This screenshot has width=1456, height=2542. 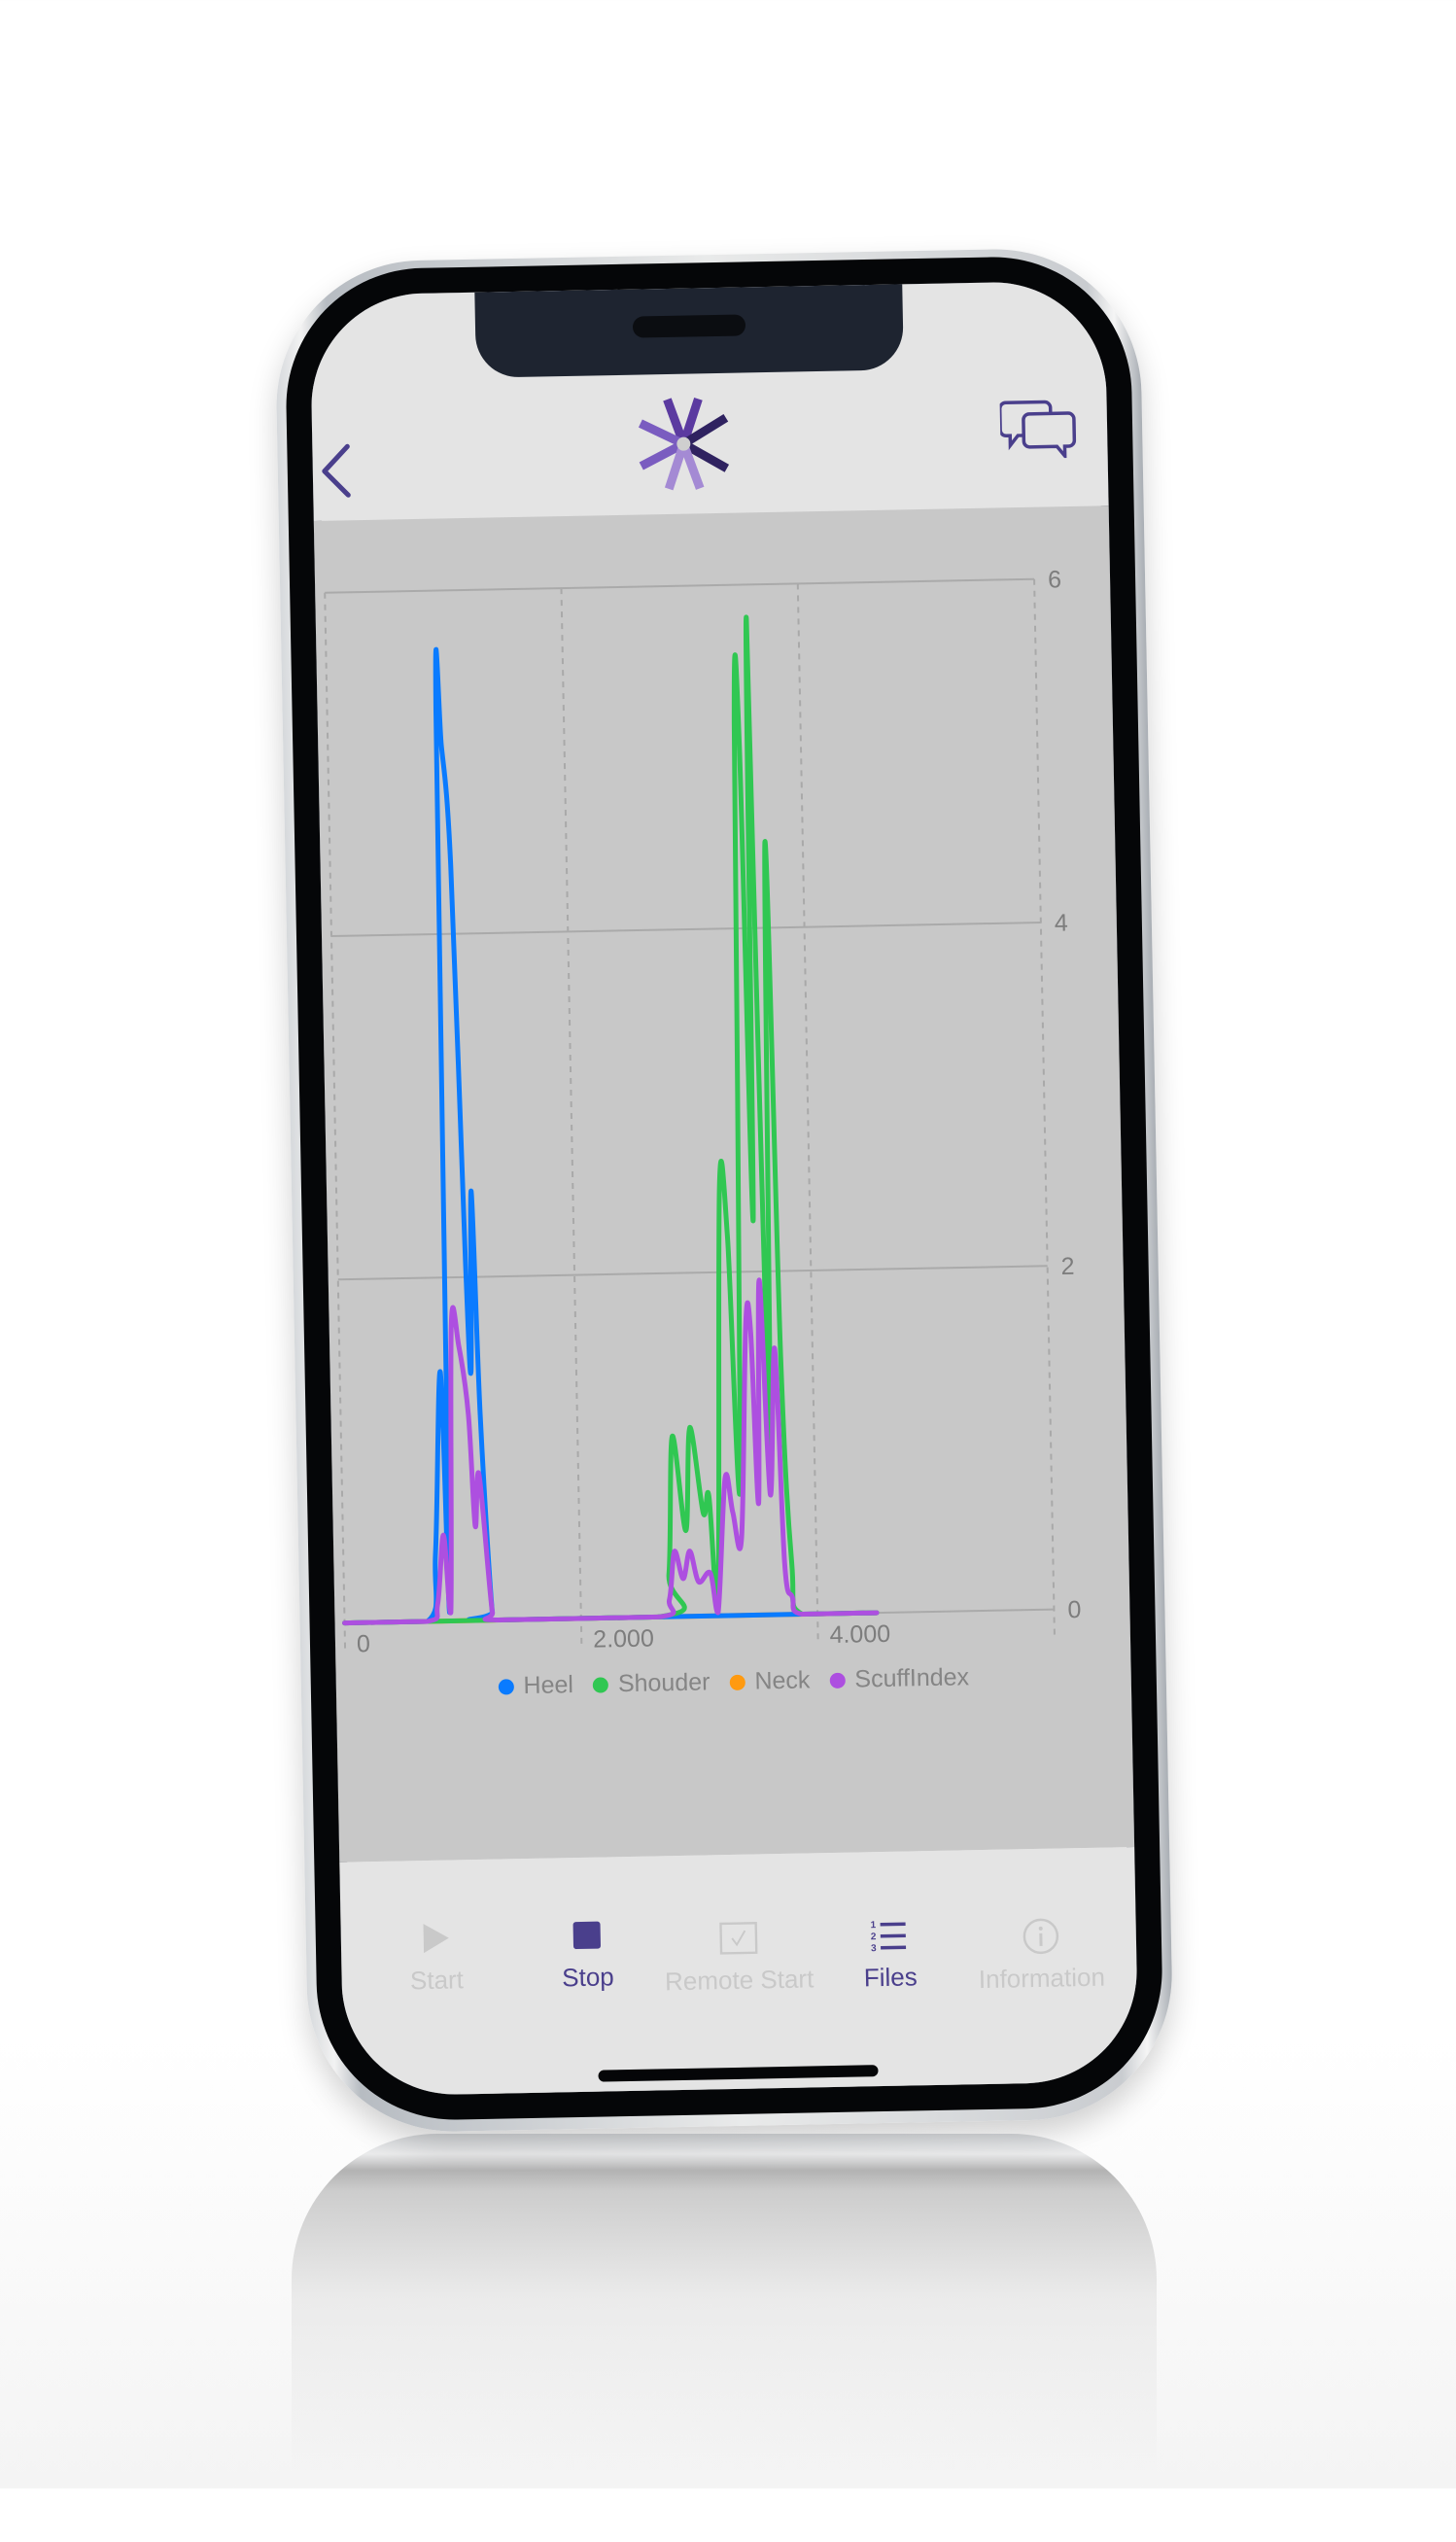 I want to click on legend-item-heel: Heel, so click(x=535, y=1685).